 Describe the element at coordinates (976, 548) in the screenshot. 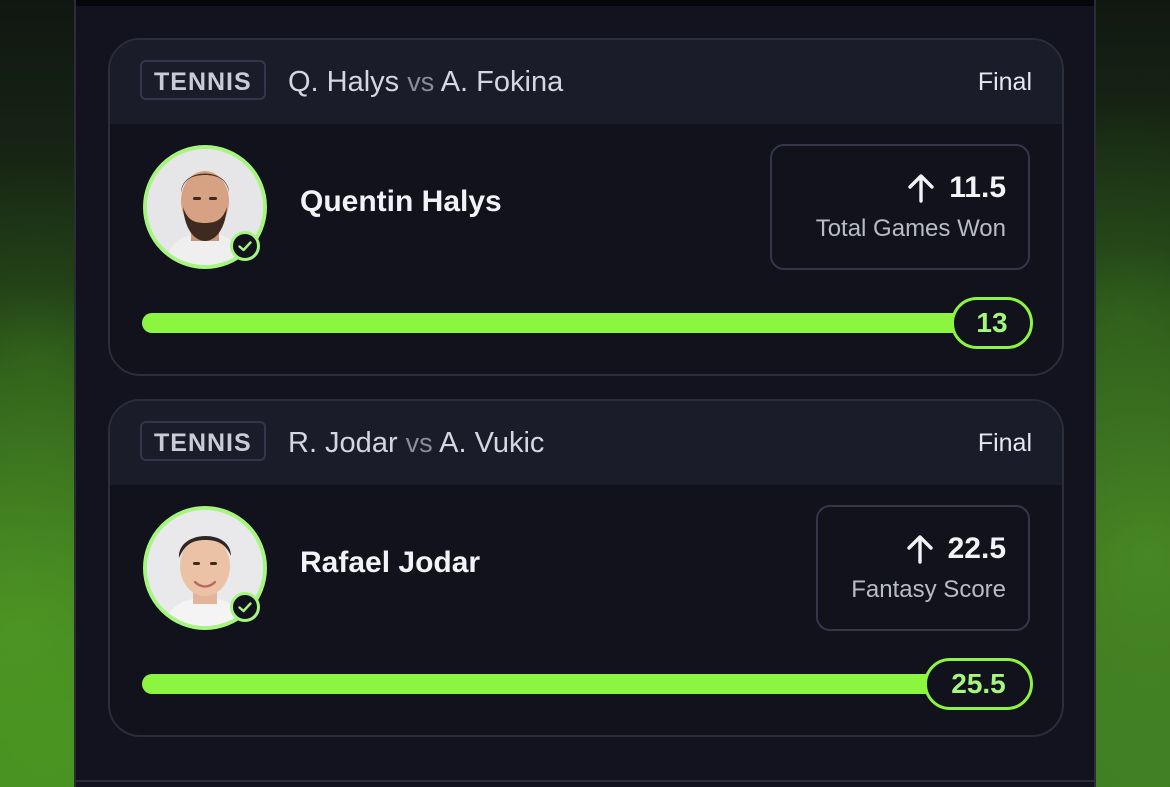

I see `projection-line-value: 22.5` at that location.